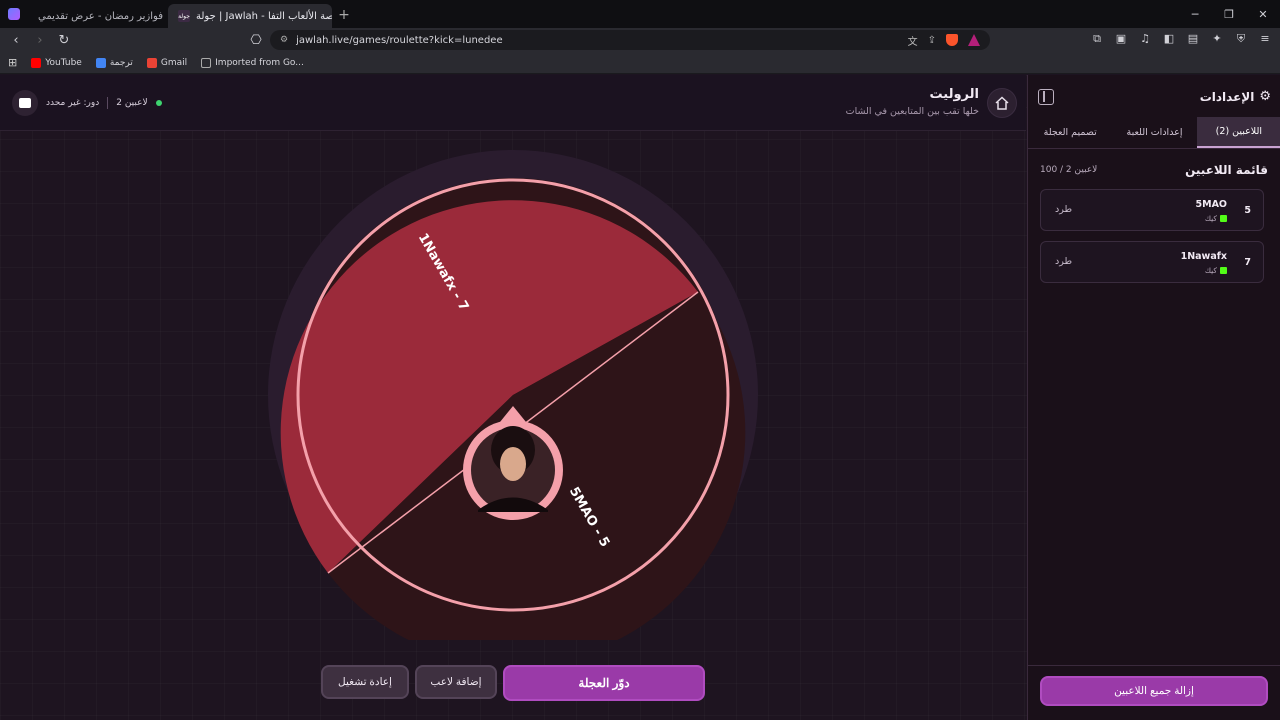 Image resolution: width=1280 pixels, height=720 pixels. What do you see at coordinates (1070, 132) in the screenshot?
I see `tab-wheel-design: تصميم العجلة` at bounding box center [1070, 132].